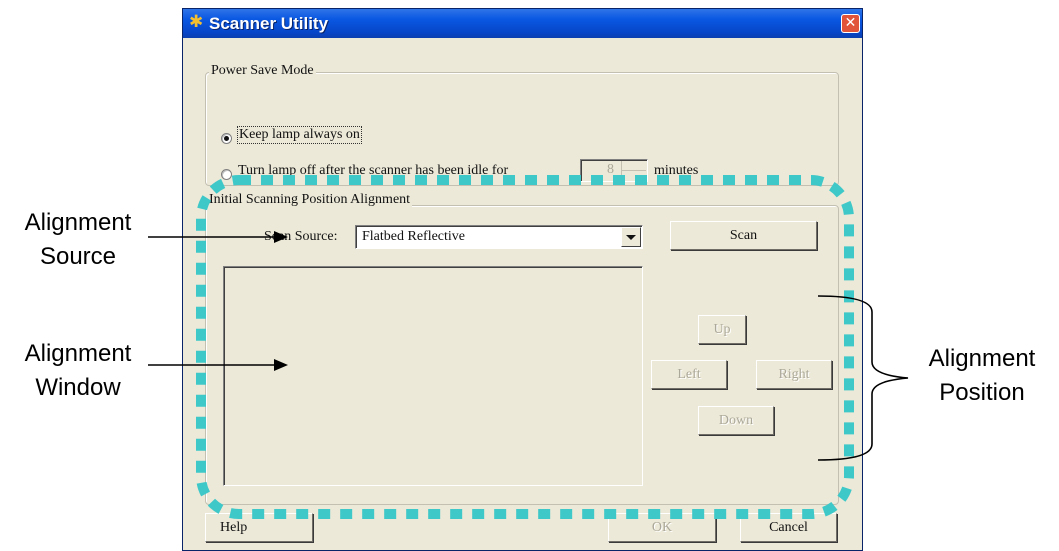 The width and height of the screenshot is (1059, 551). Describe the element at coordinates (262, 71) in the screenshot. I see `power-save-legend: Power Save Mode` at that location.